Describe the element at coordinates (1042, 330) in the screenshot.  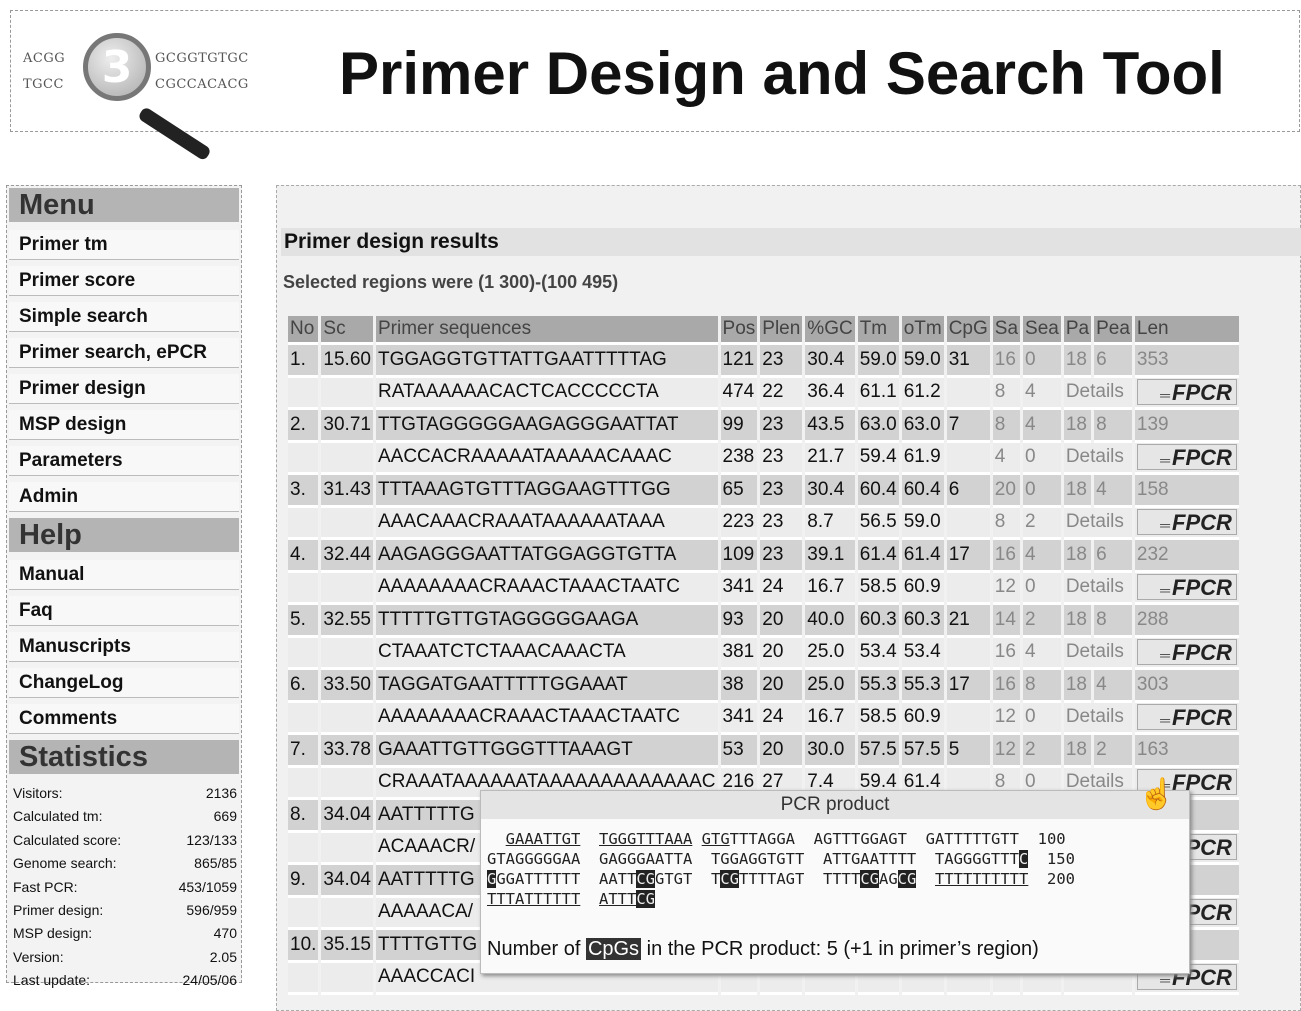
I see `column-header: Sea` at that location.